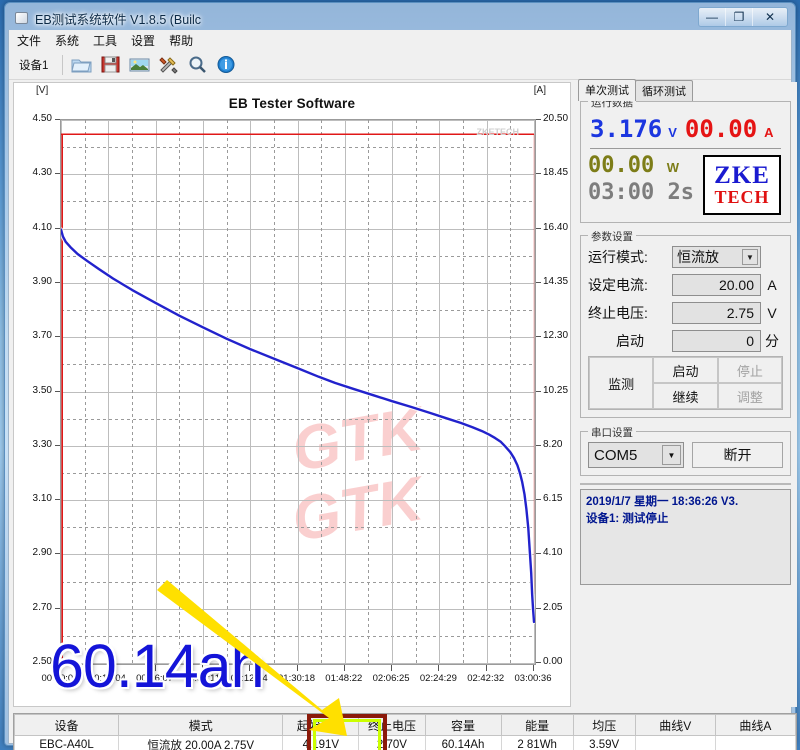 The height and width of the screenshot is (750, 800). I want to click on cell-capacity: 60.14Ah, so click(463, 742).